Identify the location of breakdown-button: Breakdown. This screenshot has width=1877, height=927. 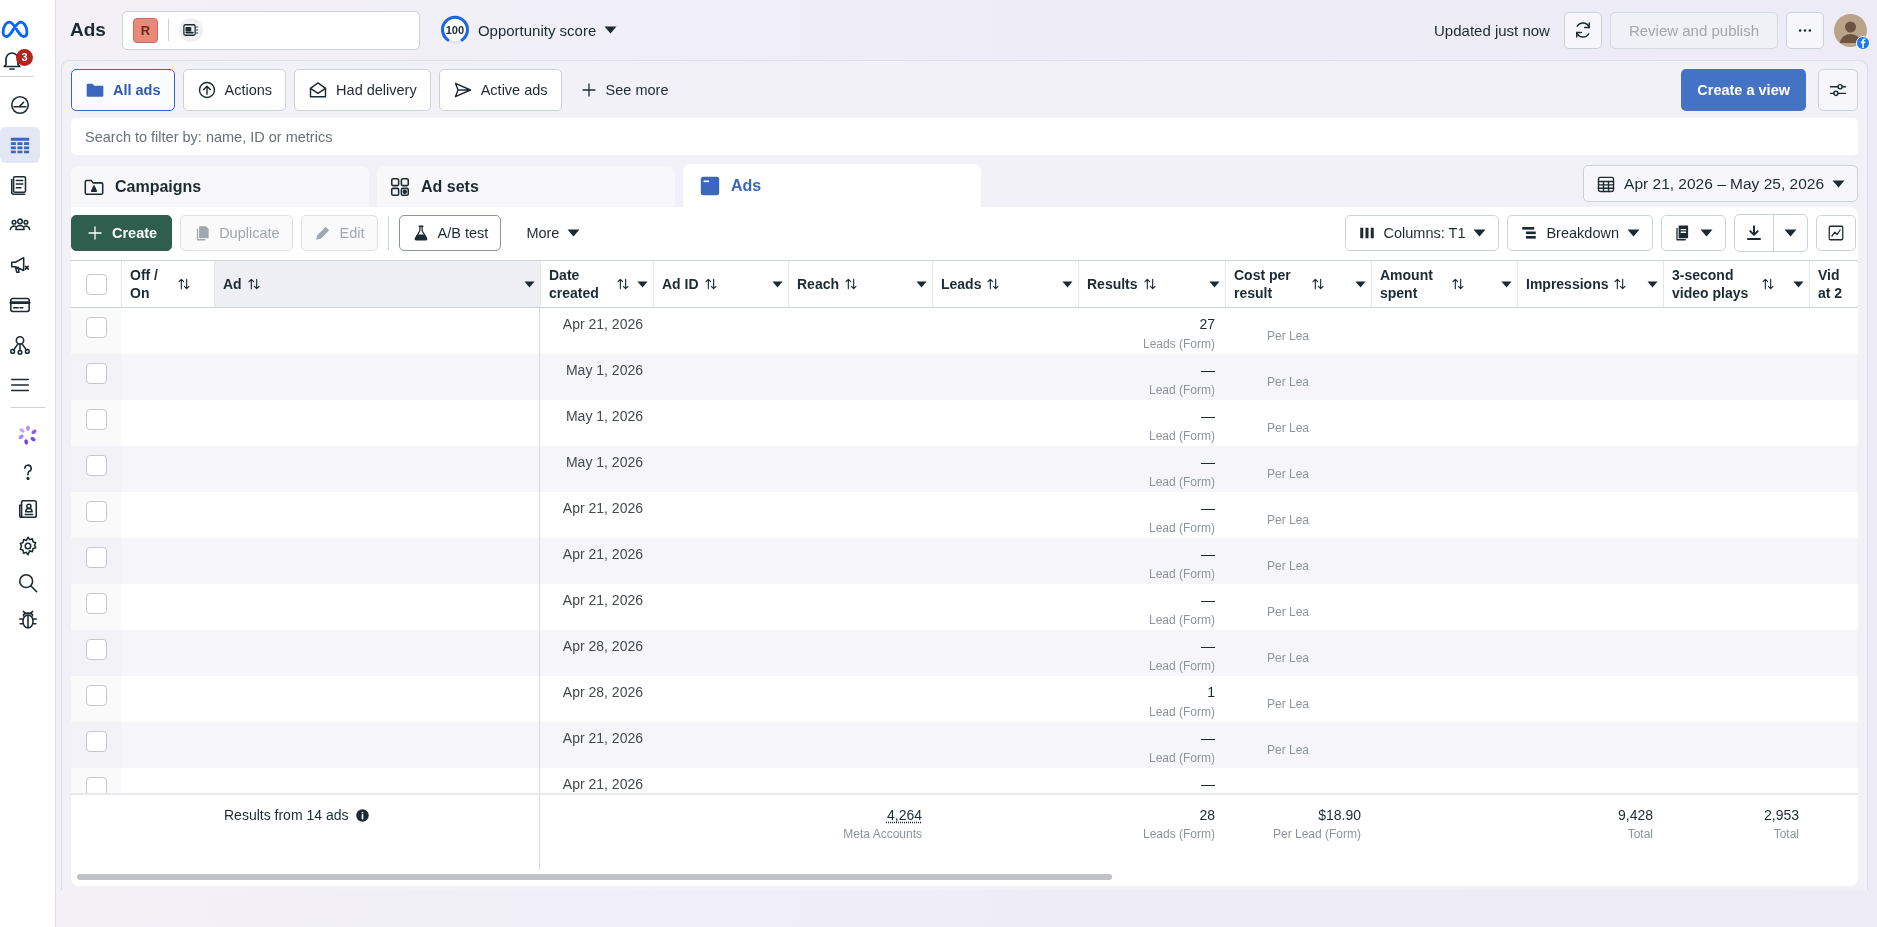
(1580, 233).